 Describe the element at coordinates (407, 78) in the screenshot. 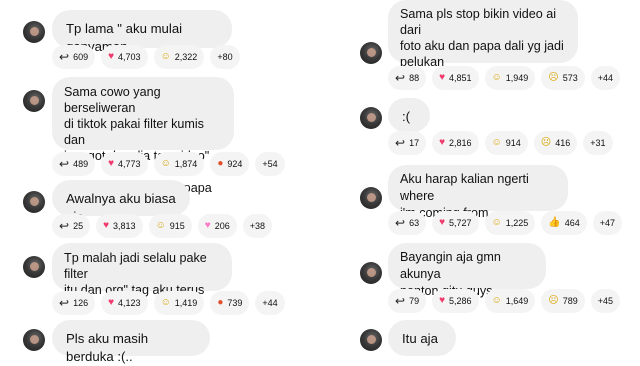

I see `reply-count: ↩ 88` at that location.